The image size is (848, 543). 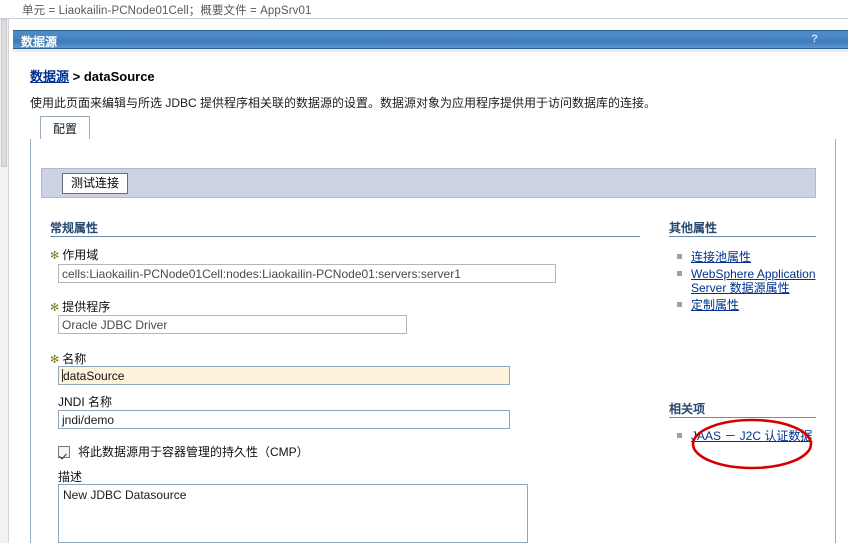 I want to click on cmp-checkbox, so click(x=64, y=451).